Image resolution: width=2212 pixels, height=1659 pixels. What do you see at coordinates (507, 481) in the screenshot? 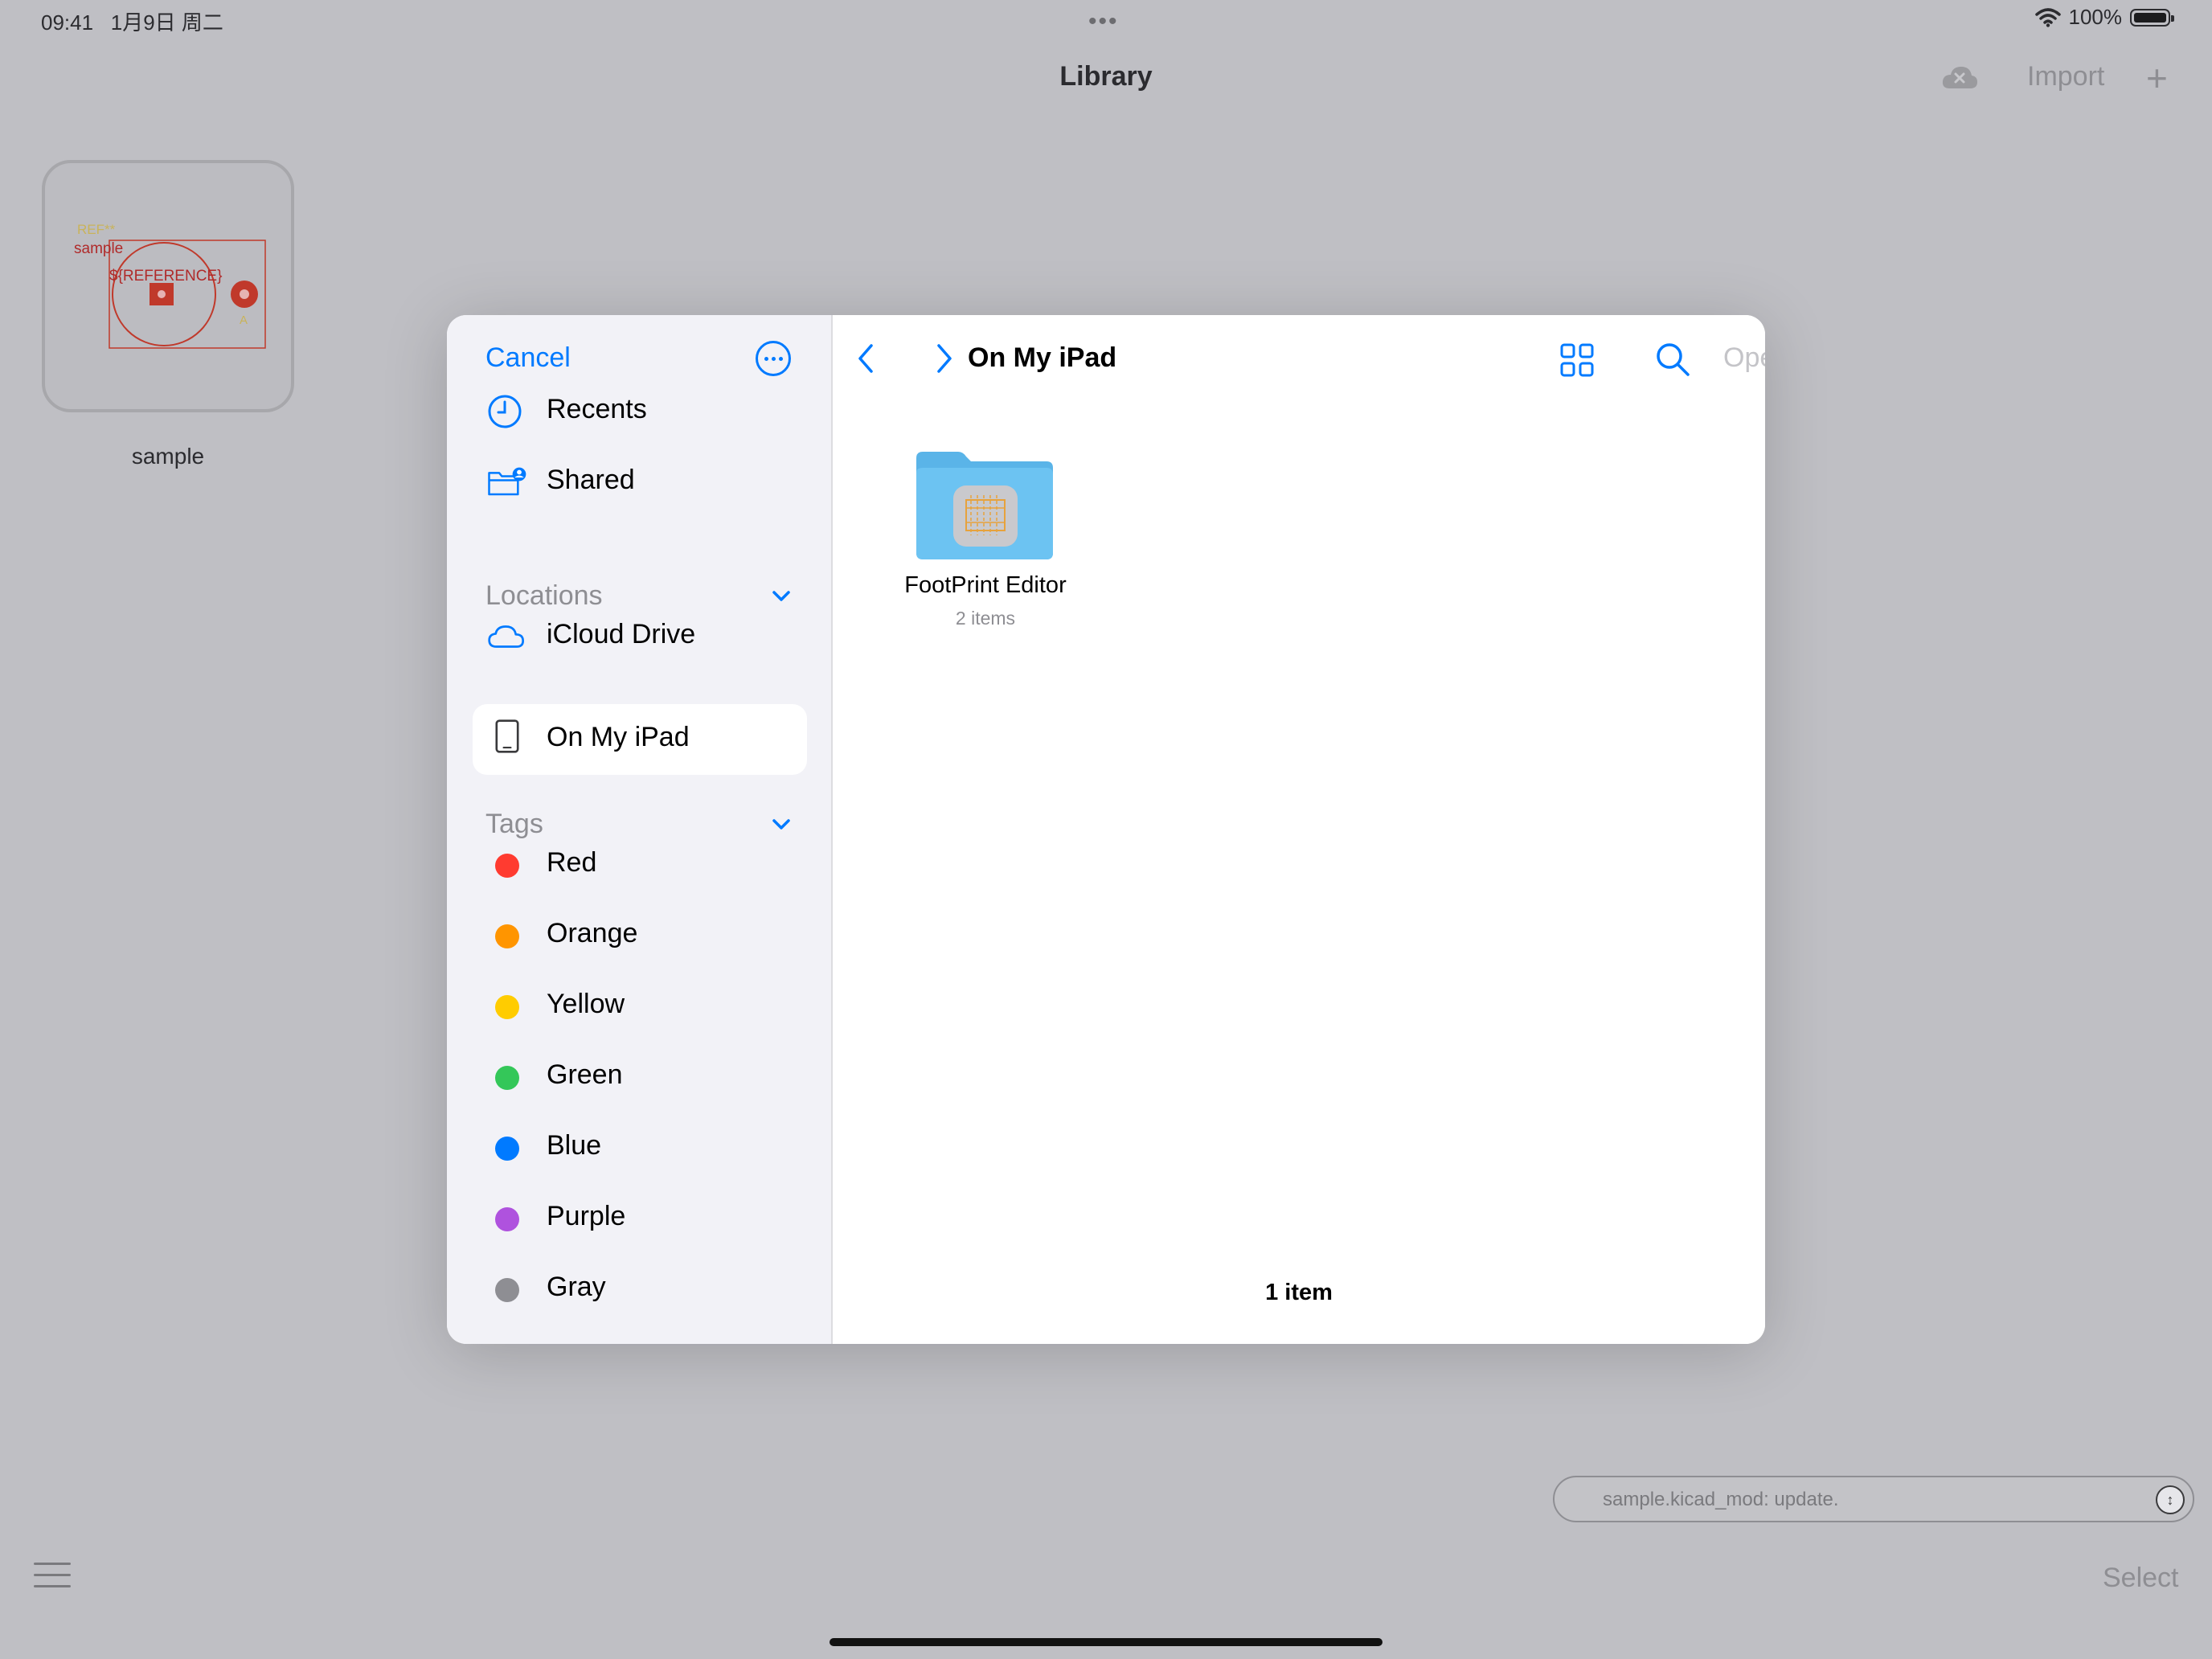
I see `shared-folder-icon` at bounding box center [507, 481].